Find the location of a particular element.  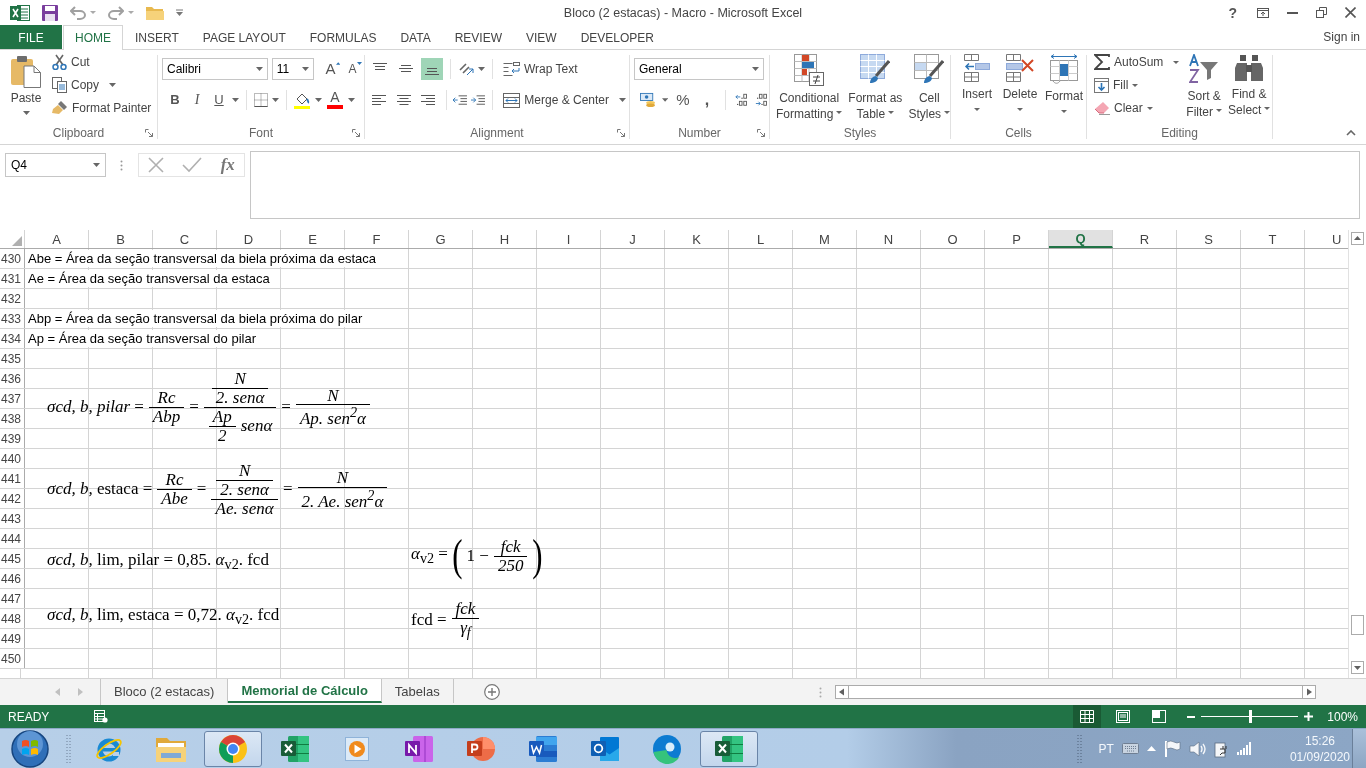

zoom-out-icon is located at coordinates (1191, 716).